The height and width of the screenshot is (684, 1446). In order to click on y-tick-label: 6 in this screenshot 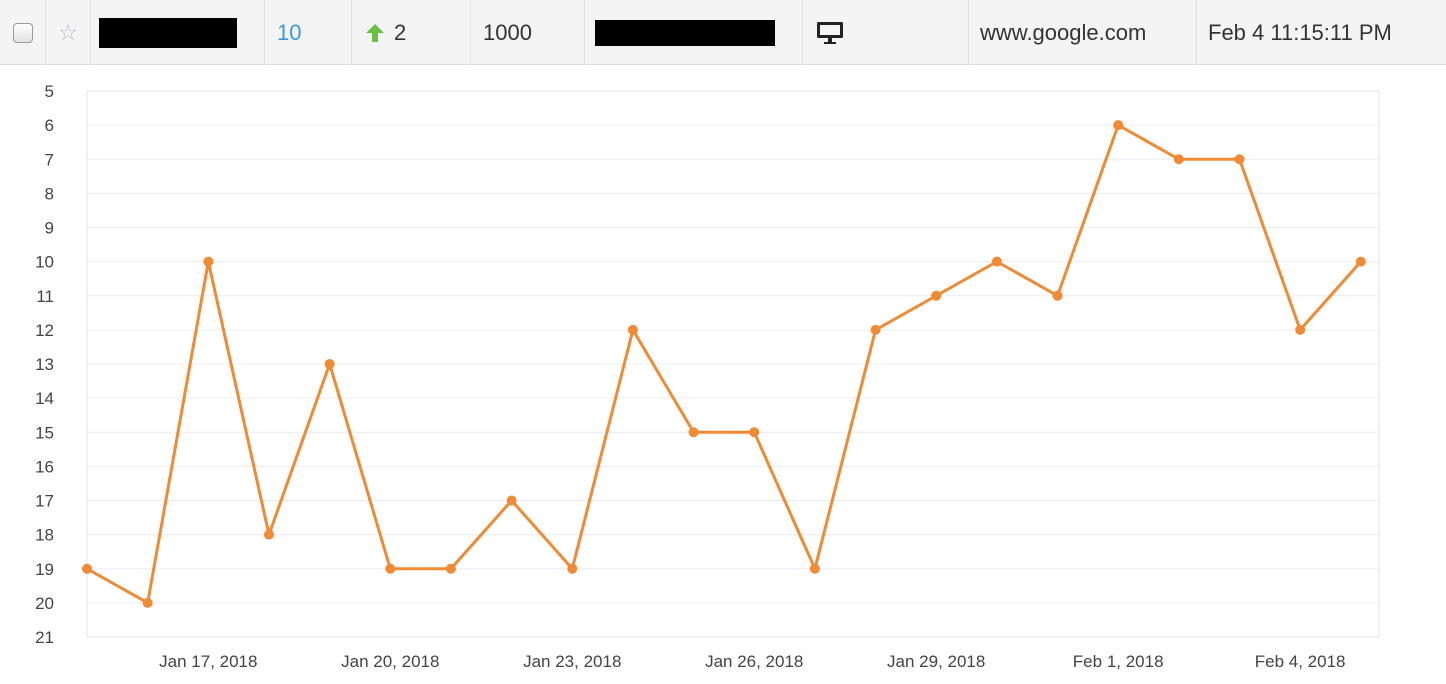, I will do `click(49, 125)`.